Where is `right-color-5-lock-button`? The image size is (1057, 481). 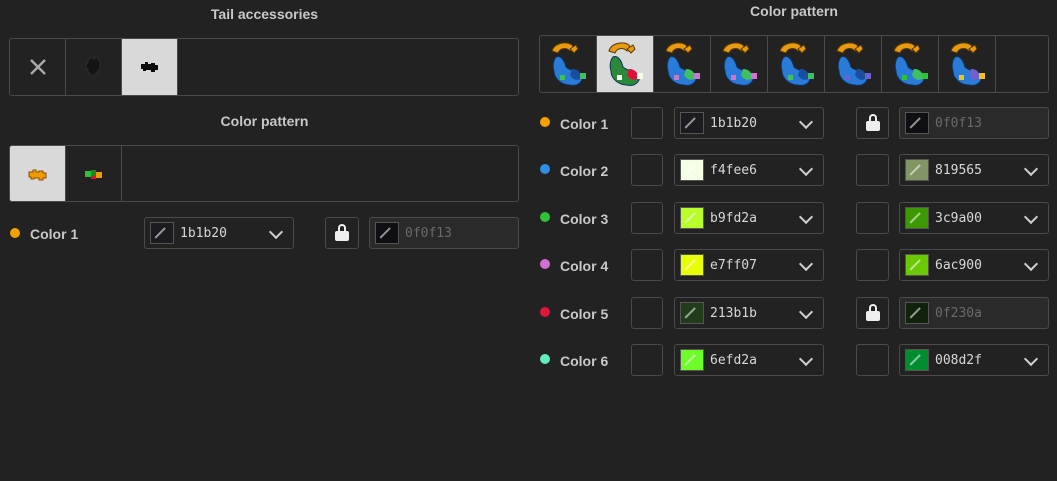
right-color-5-lock-button is located at coordinates (872, 313).